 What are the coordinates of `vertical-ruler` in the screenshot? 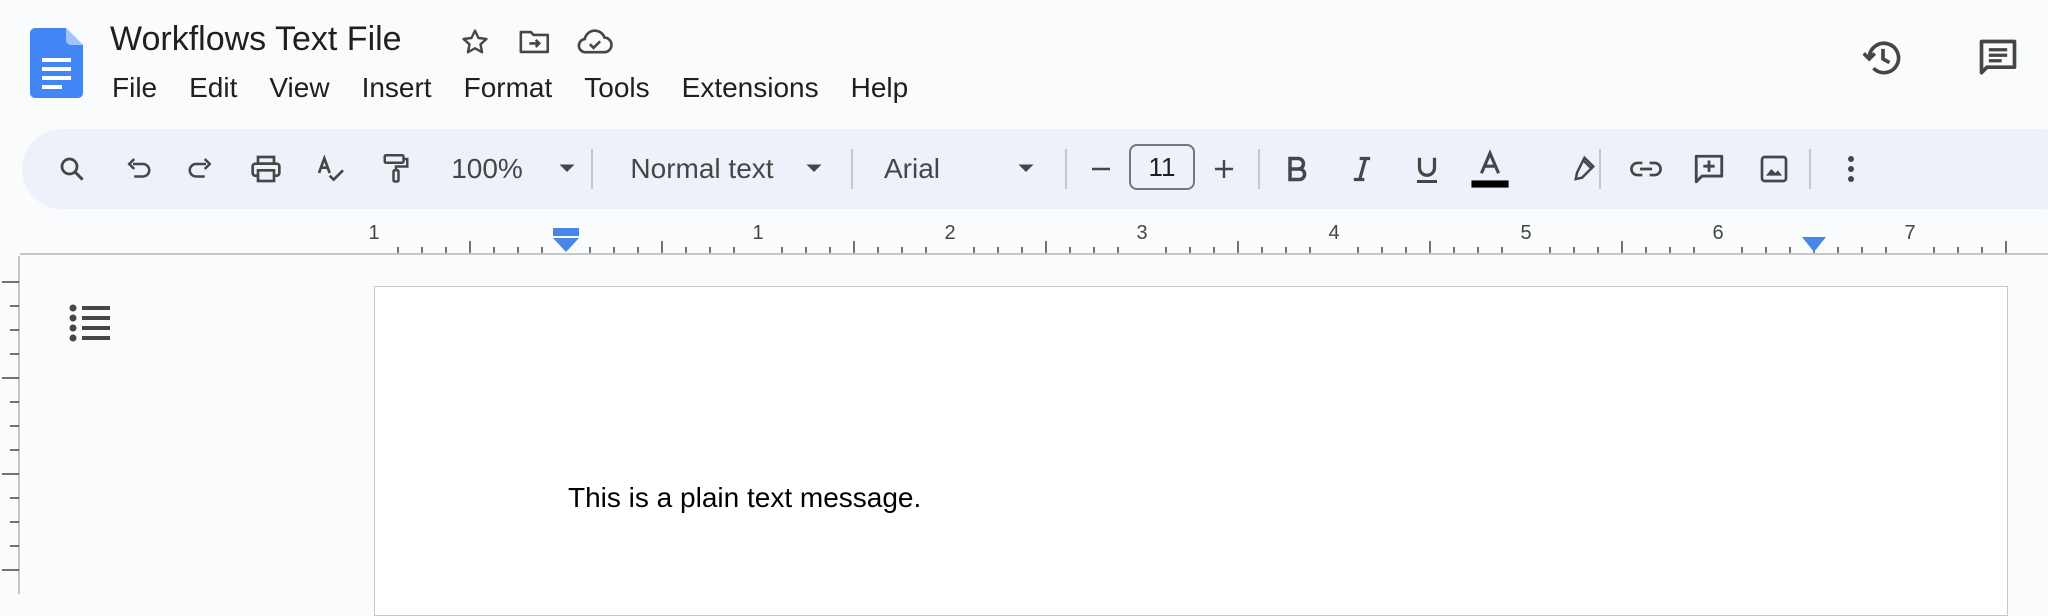 It's located at (10, 425).